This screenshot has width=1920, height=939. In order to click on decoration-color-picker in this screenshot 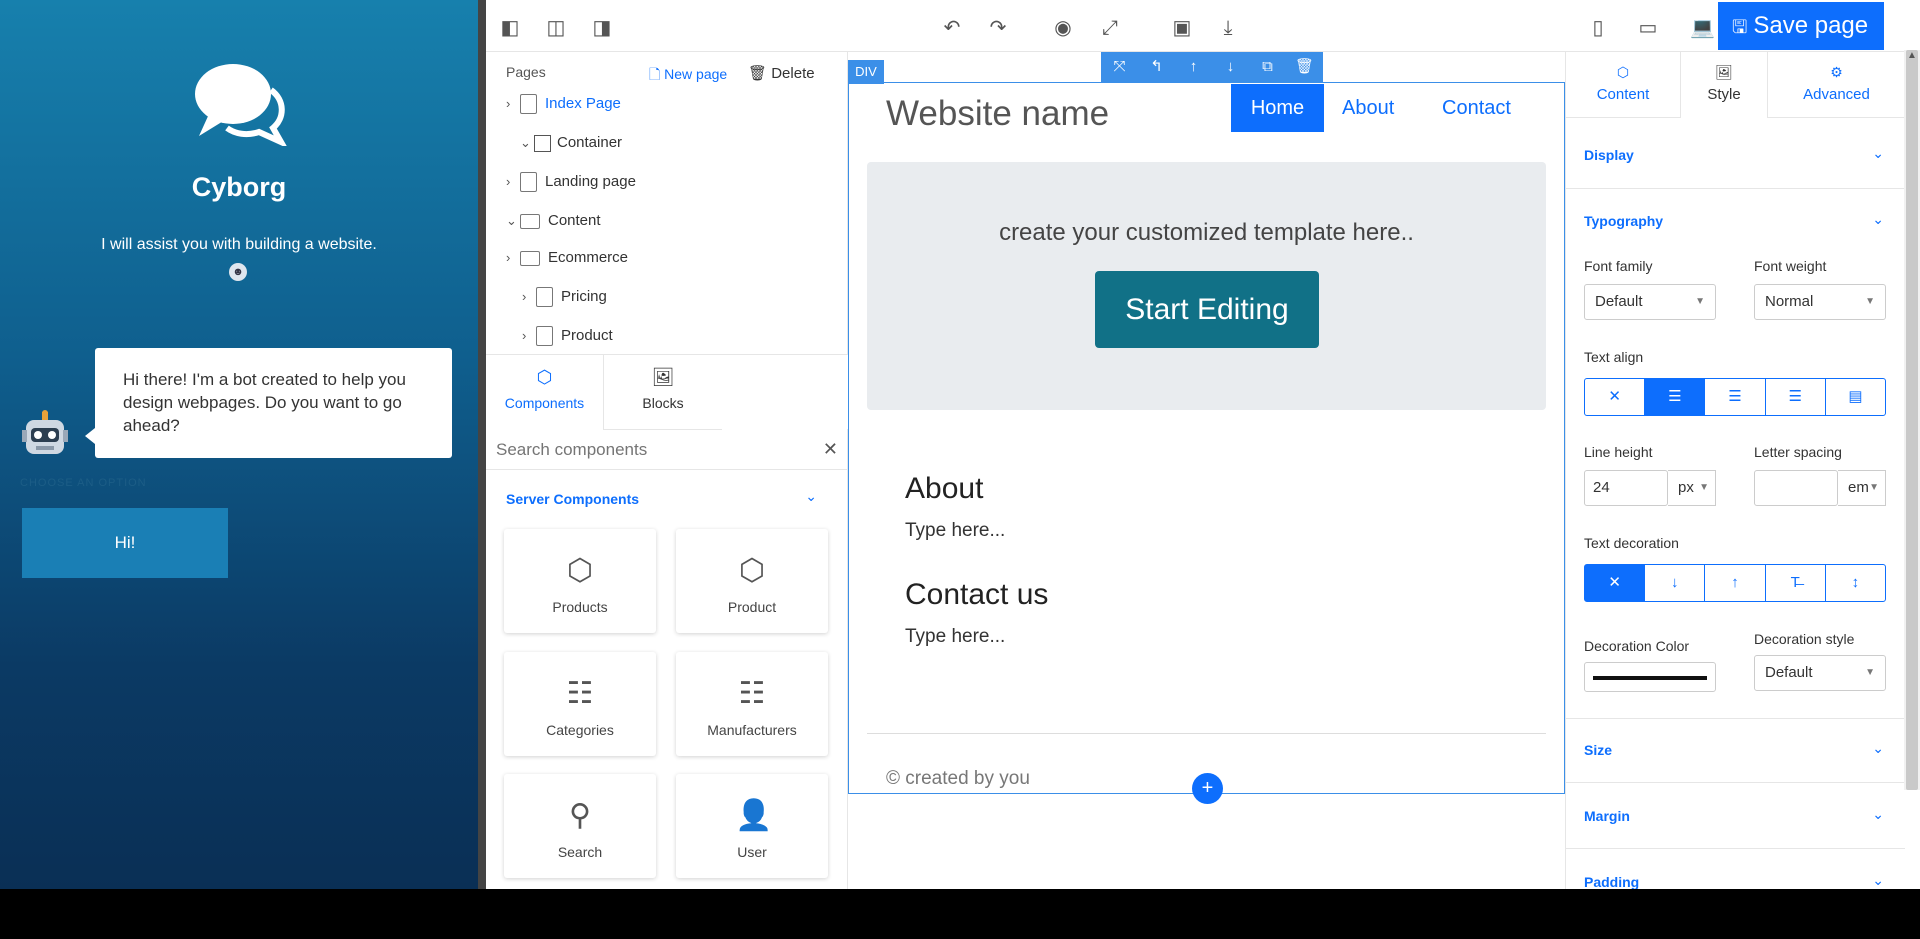, I will do `click(1650, 677)`.